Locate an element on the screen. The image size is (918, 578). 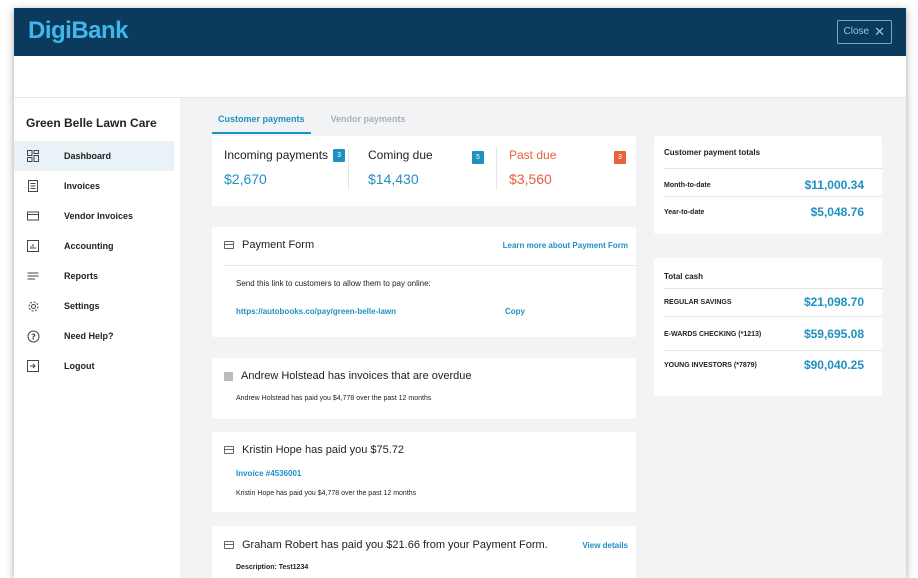
account-row: YOUNG INVESTORS (*7879) $90,040.25 is located at coordinates (764, 365).